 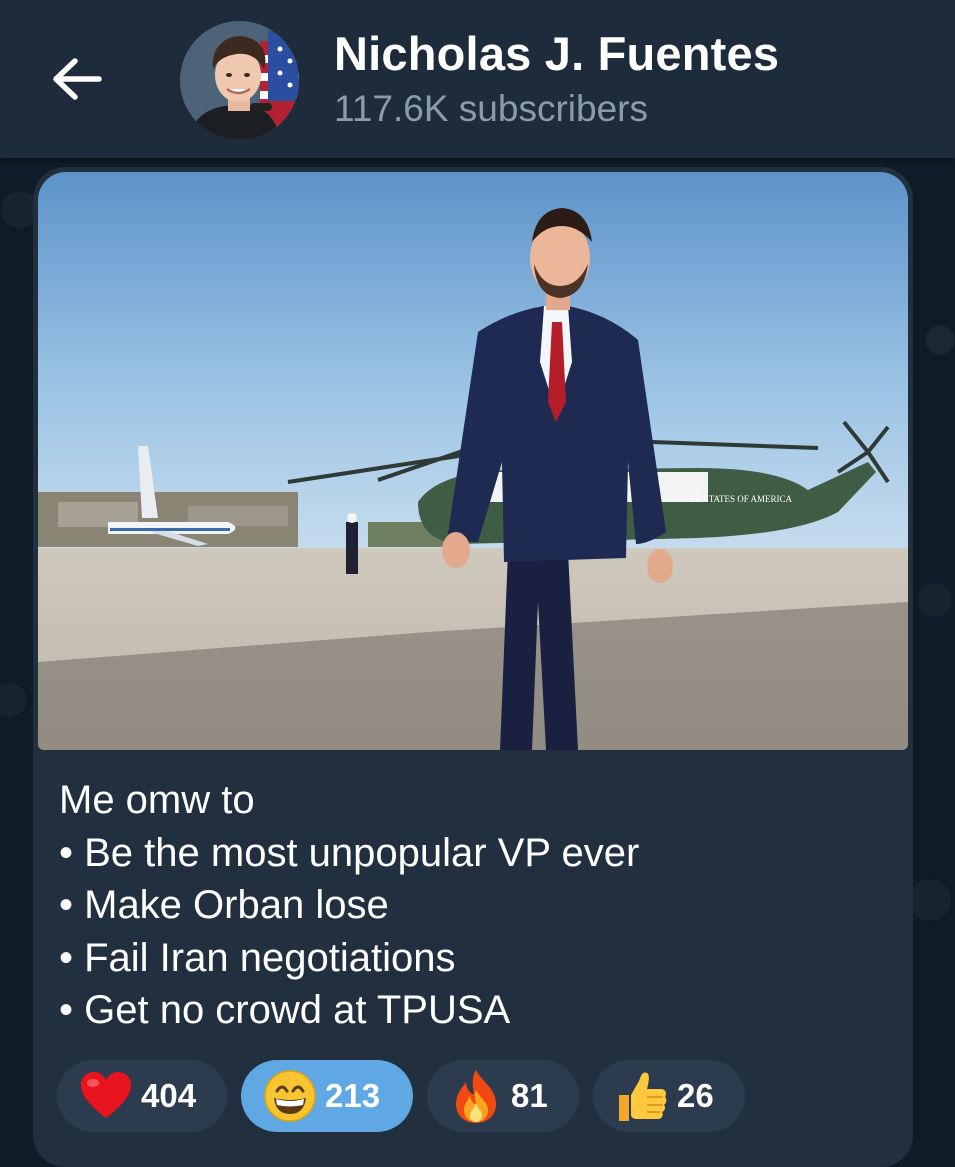 I want to click on reaction-thumbs-up: 26, so click(x=669, y=1096).